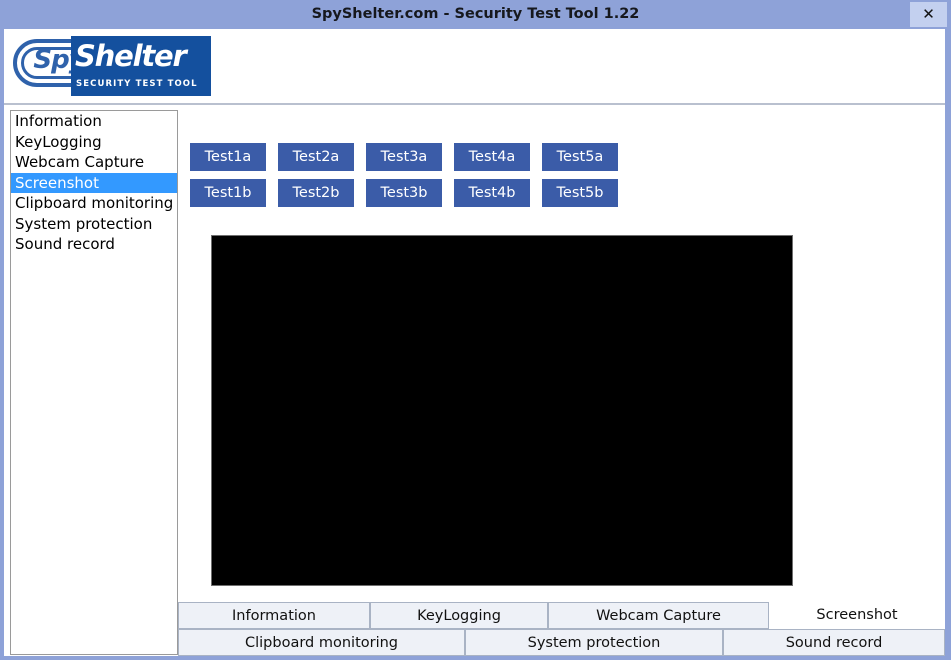  I want to click on test5b-button: Test5b, so click(580, 193).